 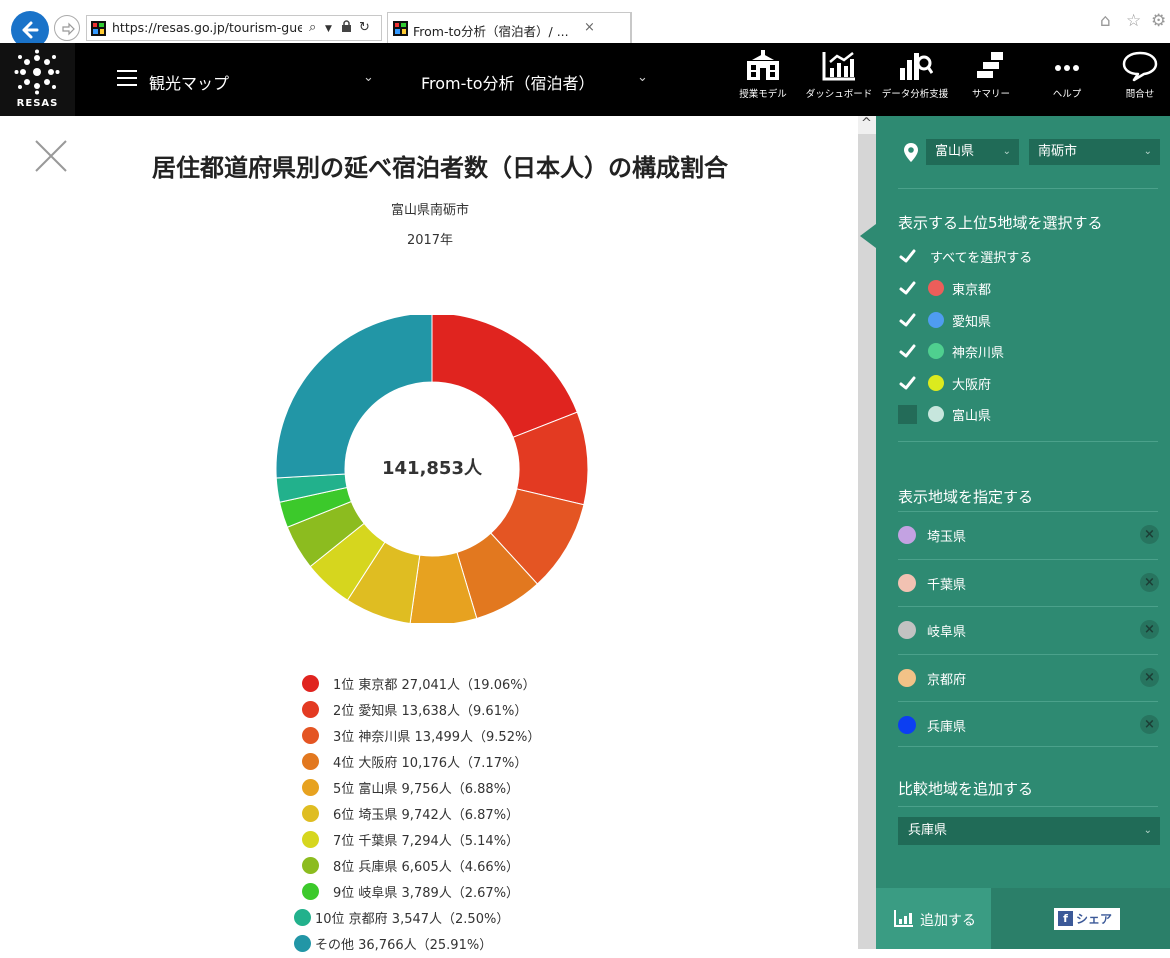 What do you see at coordinates (37, 72) in the screenshot?
I see `resas-logo-icon` at bounding box center [37, 72].